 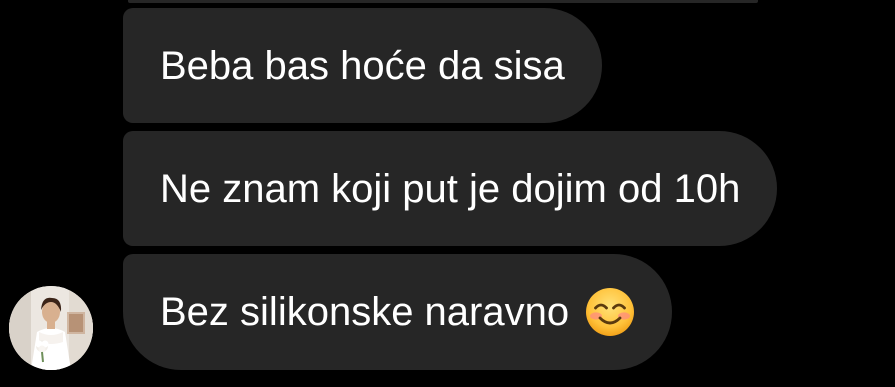 I want to click on avatar, so click(x=51, y=328).